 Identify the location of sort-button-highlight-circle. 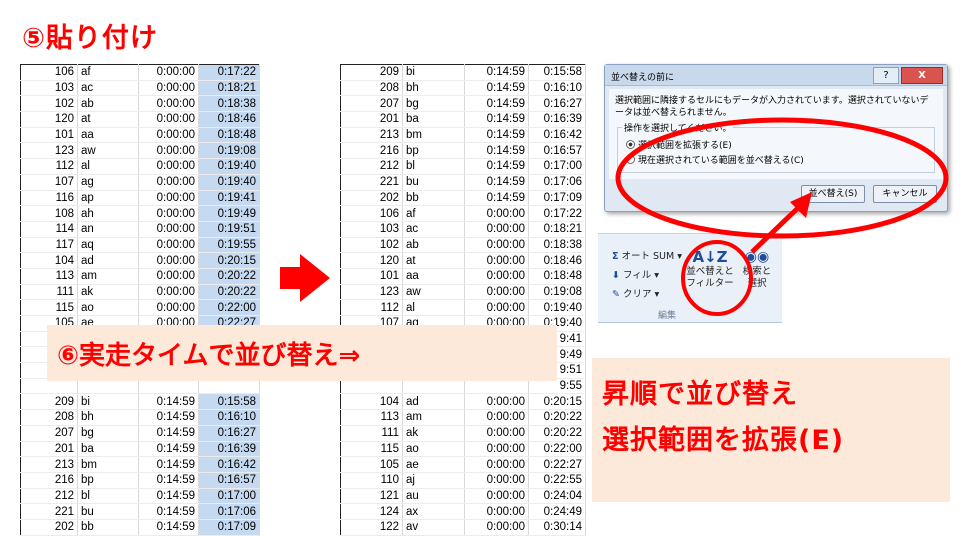
(717, 278).